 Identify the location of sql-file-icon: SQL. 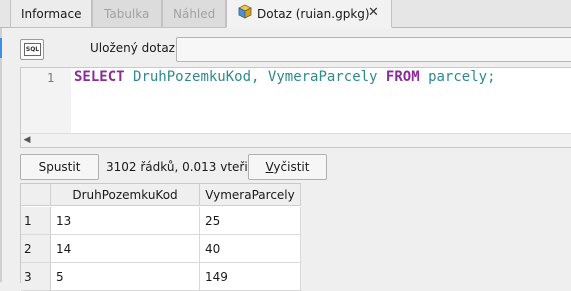
(32, 49).